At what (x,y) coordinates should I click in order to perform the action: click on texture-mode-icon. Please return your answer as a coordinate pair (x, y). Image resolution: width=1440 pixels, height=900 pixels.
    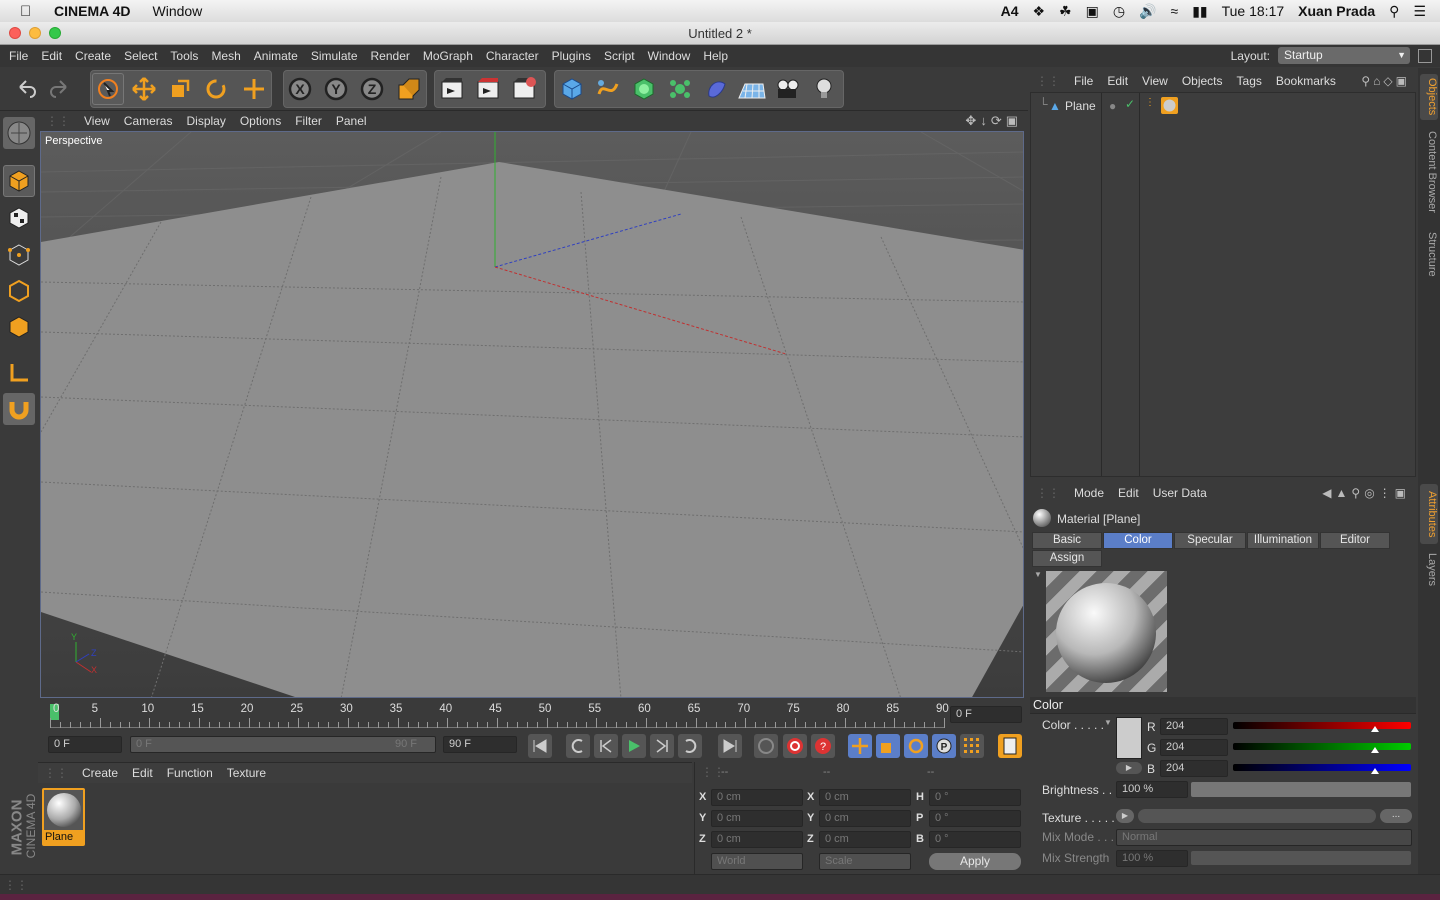
    Looking at the image, I should click on (19, 218).